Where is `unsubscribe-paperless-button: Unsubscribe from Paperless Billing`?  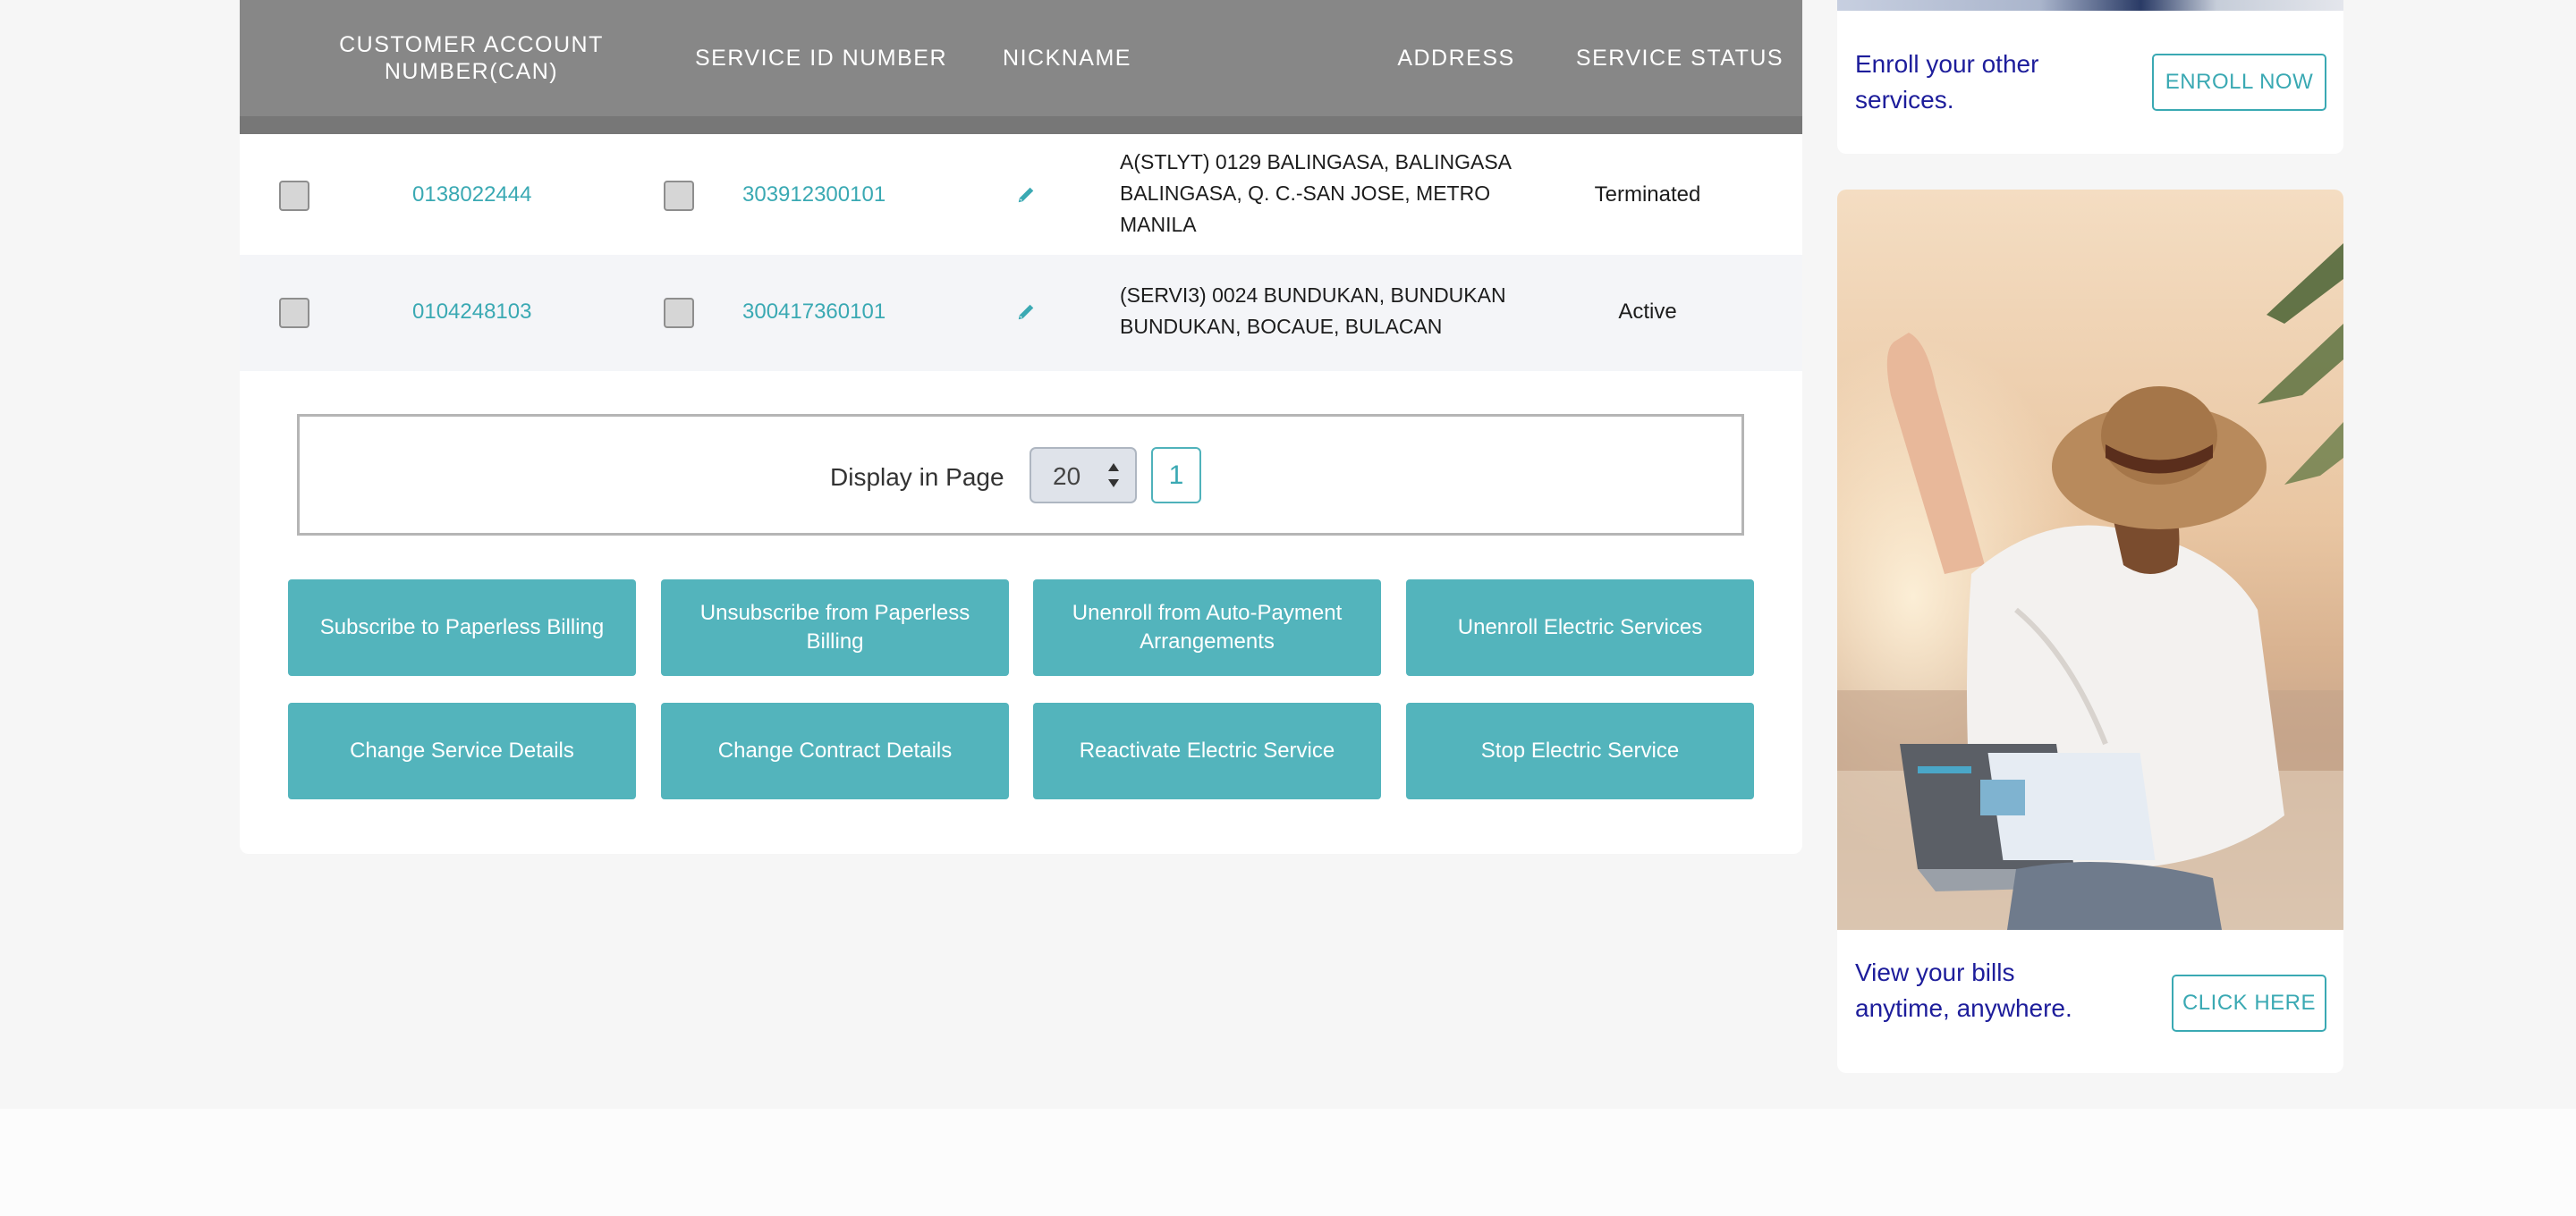 unsubscribe-paperless-button: Unsubscribe from Paperless Billing is located at coordinates (835, 628).